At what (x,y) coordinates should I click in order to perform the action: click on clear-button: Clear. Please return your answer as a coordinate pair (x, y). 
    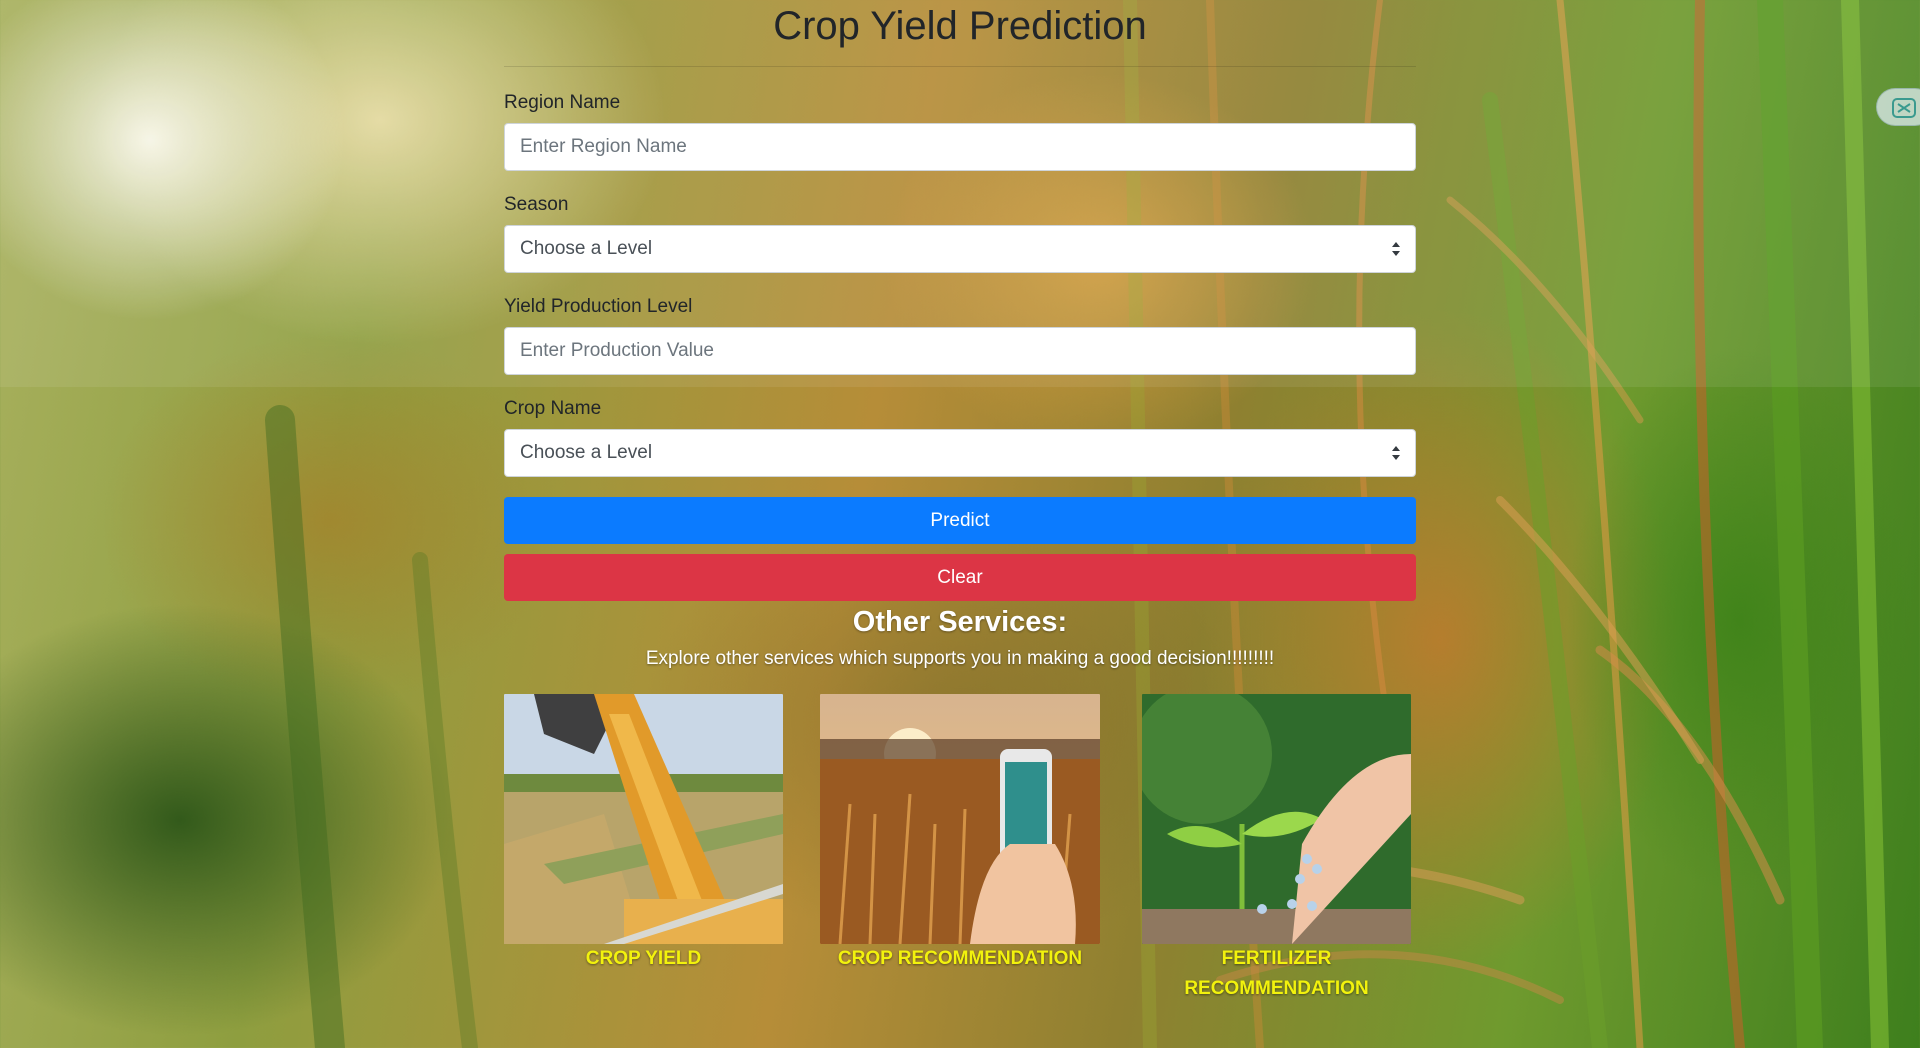
    Looking at the image, I should click on (960, 577).